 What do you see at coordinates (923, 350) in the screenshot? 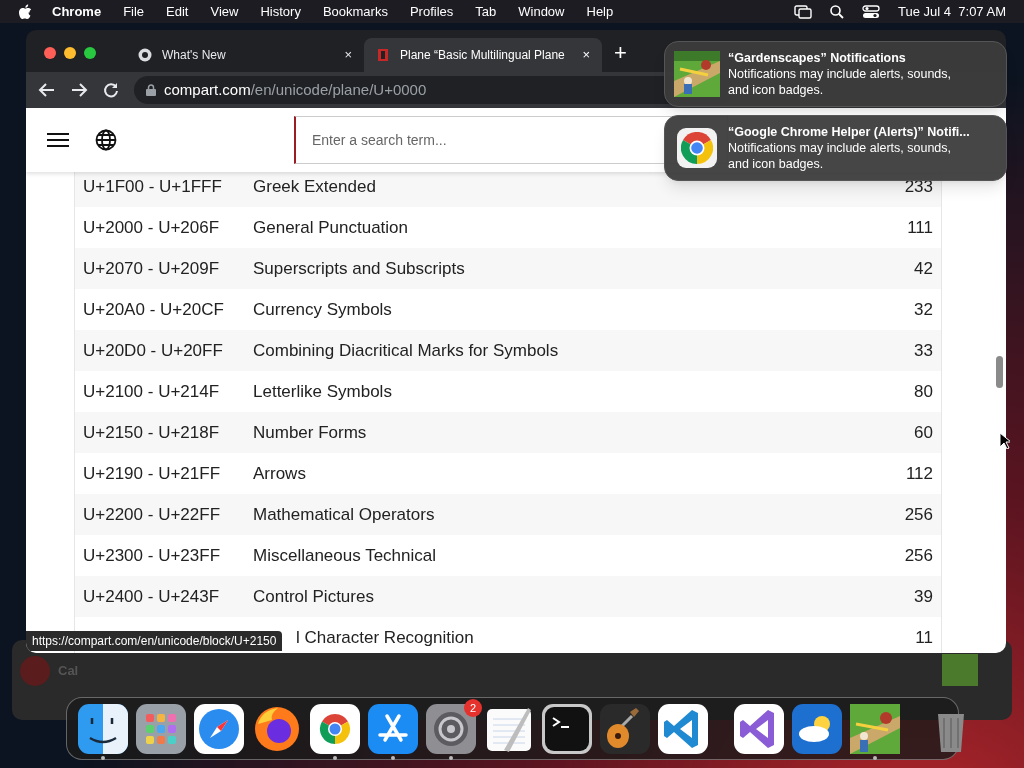
I see `table-cell-text: 33` at bounding box center [923, 350].